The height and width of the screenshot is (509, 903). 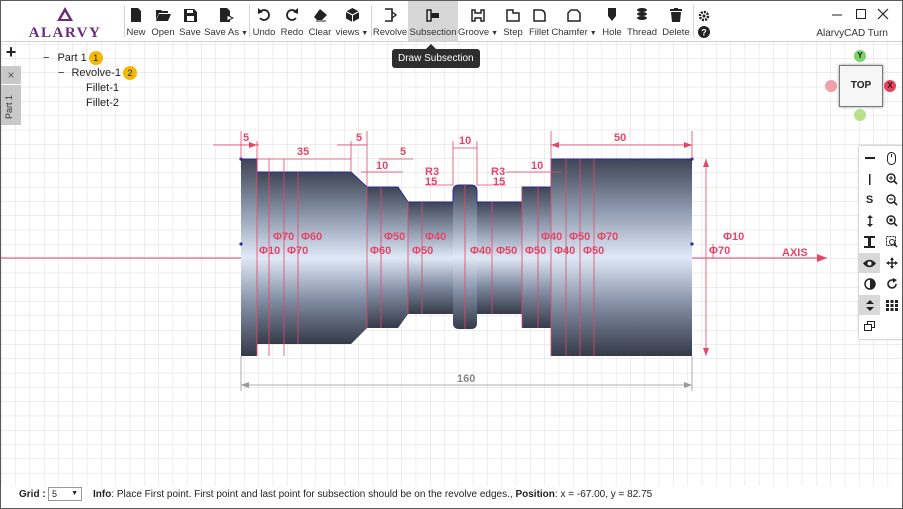 I want to click on left-panel: + × Part 1, so click(x=11, y=87).